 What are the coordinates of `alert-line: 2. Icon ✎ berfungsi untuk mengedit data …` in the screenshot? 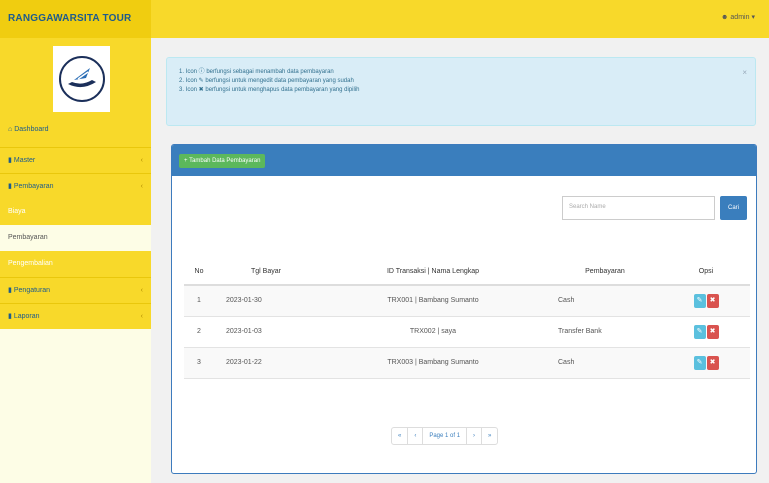 It's located at (266, 81).